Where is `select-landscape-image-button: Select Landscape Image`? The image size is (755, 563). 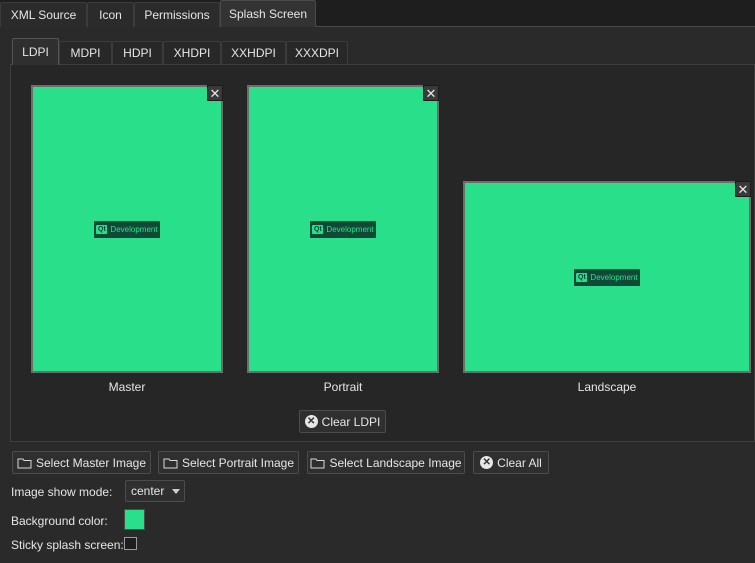 select-landscape-image-button: Select Landscape Image is located at coordinates (386, 462).